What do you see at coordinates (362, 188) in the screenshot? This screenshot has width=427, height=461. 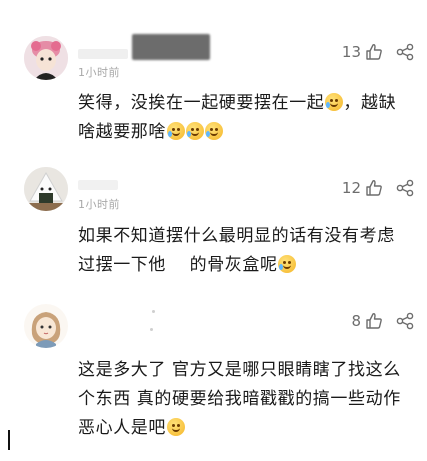 I see `like-button: 12` at bounding box center [362, 188].